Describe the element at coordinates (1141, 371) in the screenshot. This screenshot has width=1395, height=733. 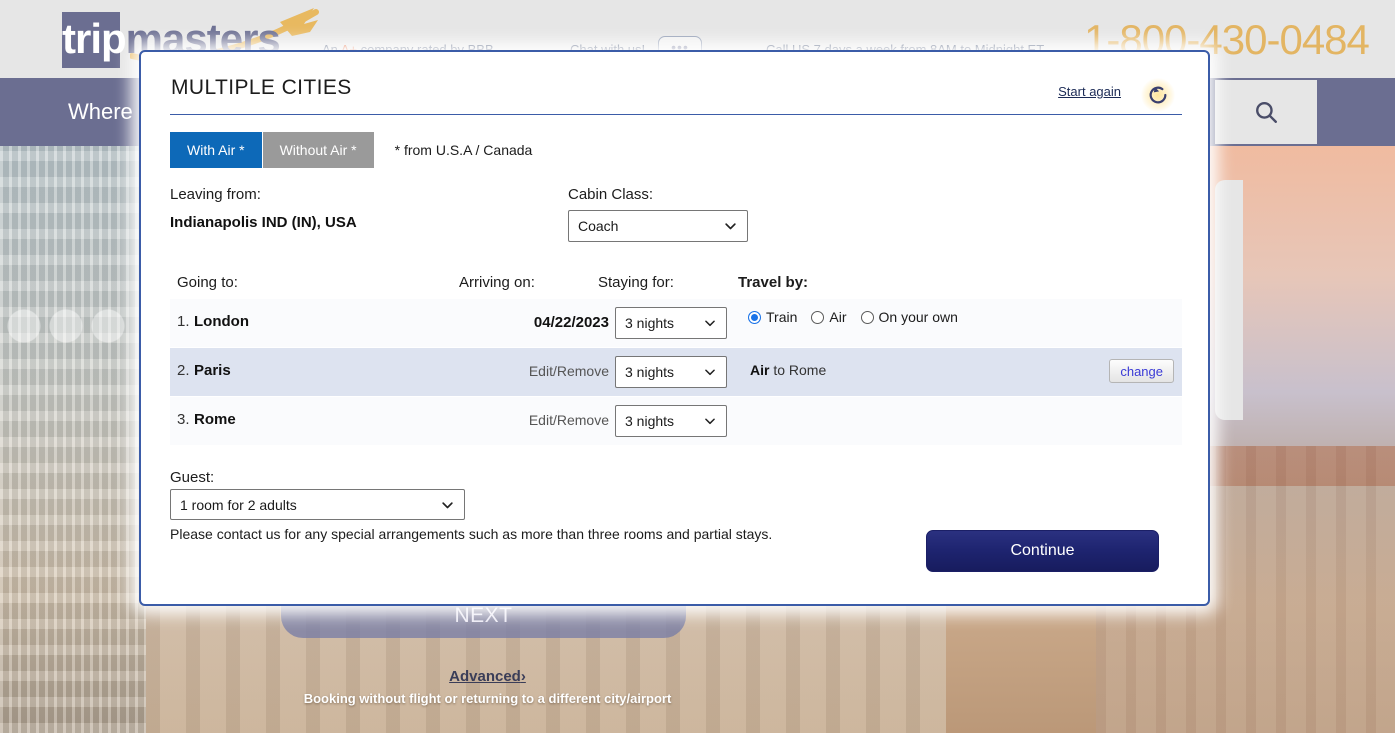
I see `change-button: change` at that location.